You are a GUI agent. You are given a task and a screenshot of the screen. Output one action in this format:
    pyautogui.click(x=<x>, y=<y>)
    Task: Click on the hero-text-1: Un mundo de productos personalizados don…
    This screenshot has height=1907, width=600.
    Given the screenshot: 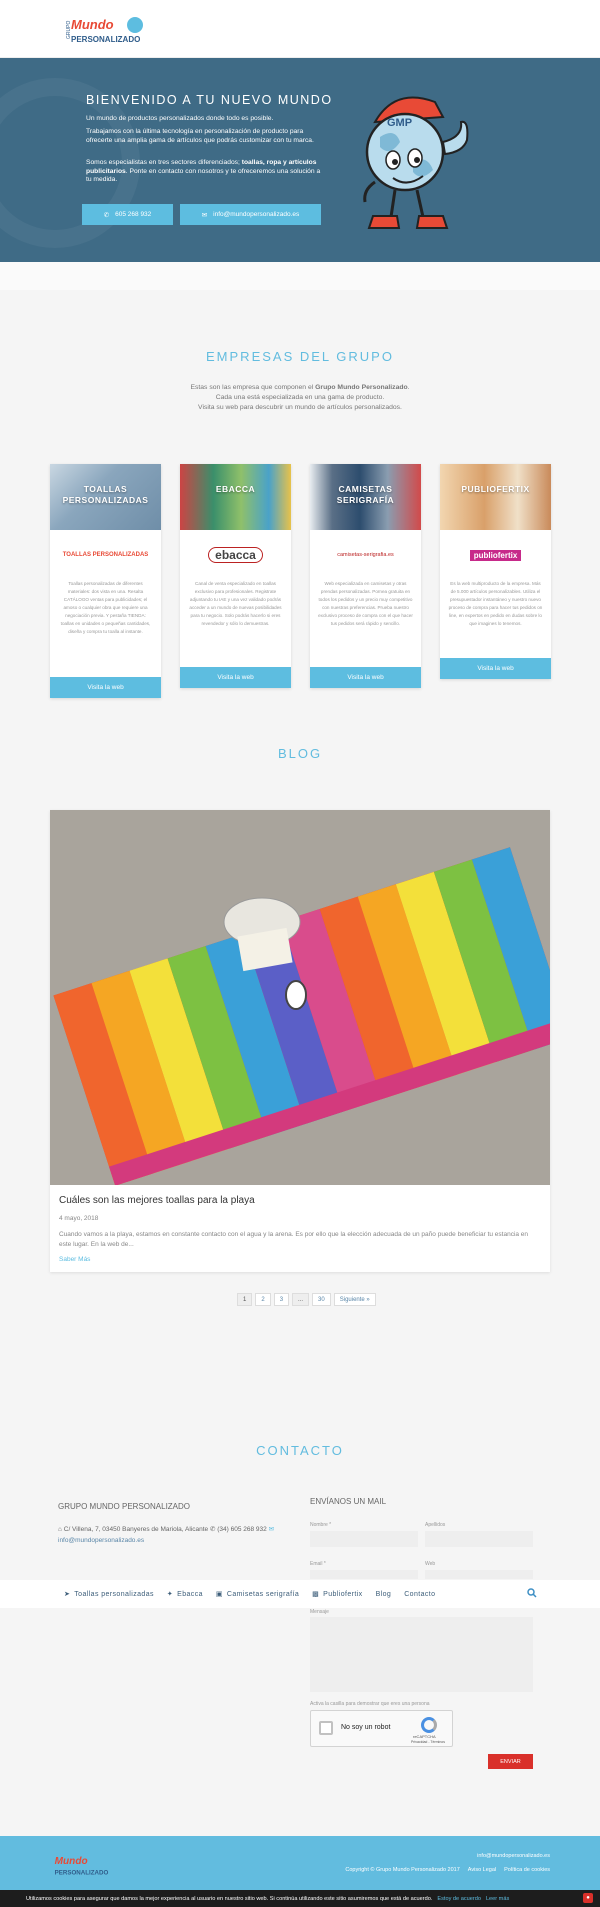 What is the action you would take?
    pyautogui.click(x=180, y=118)
    